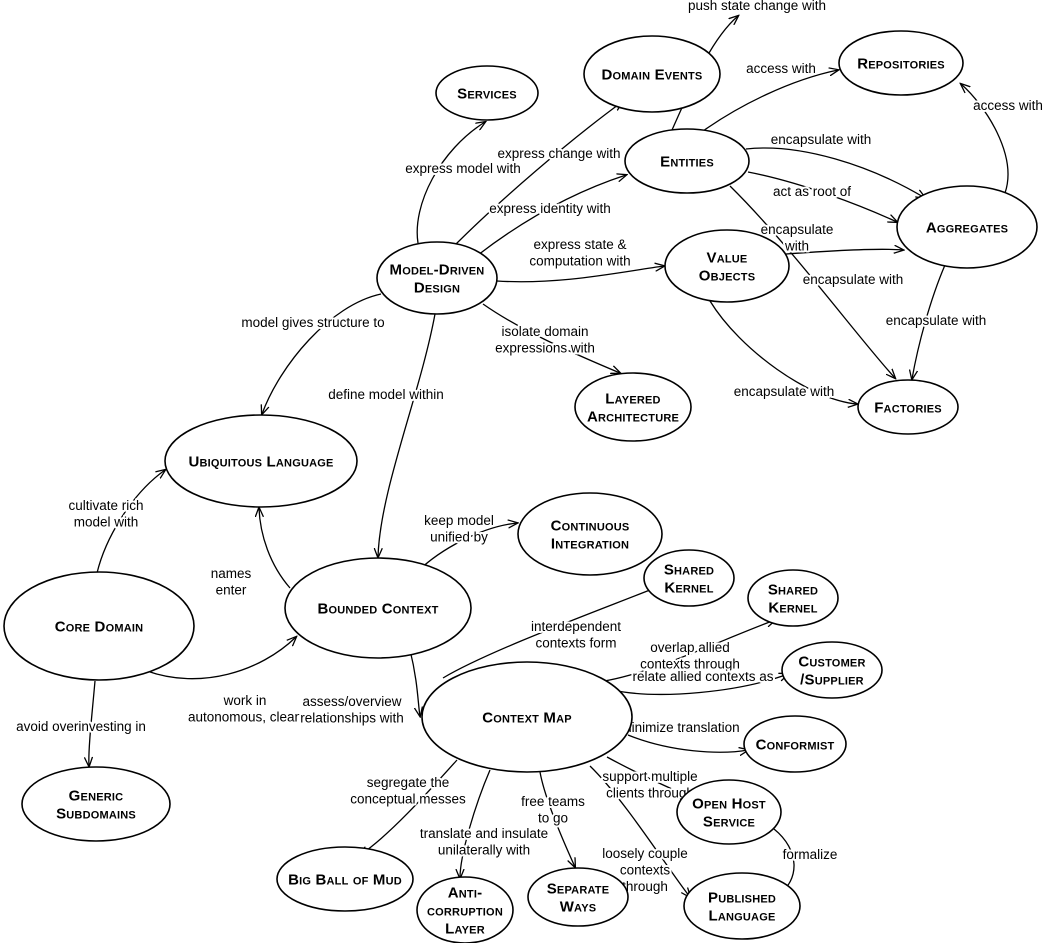 The height and width of the screenshot is (943, 1051). Describe the element at coordinates (576, 635) in the screenshot. I see `edge-label: interdependent contexts form` at that location.